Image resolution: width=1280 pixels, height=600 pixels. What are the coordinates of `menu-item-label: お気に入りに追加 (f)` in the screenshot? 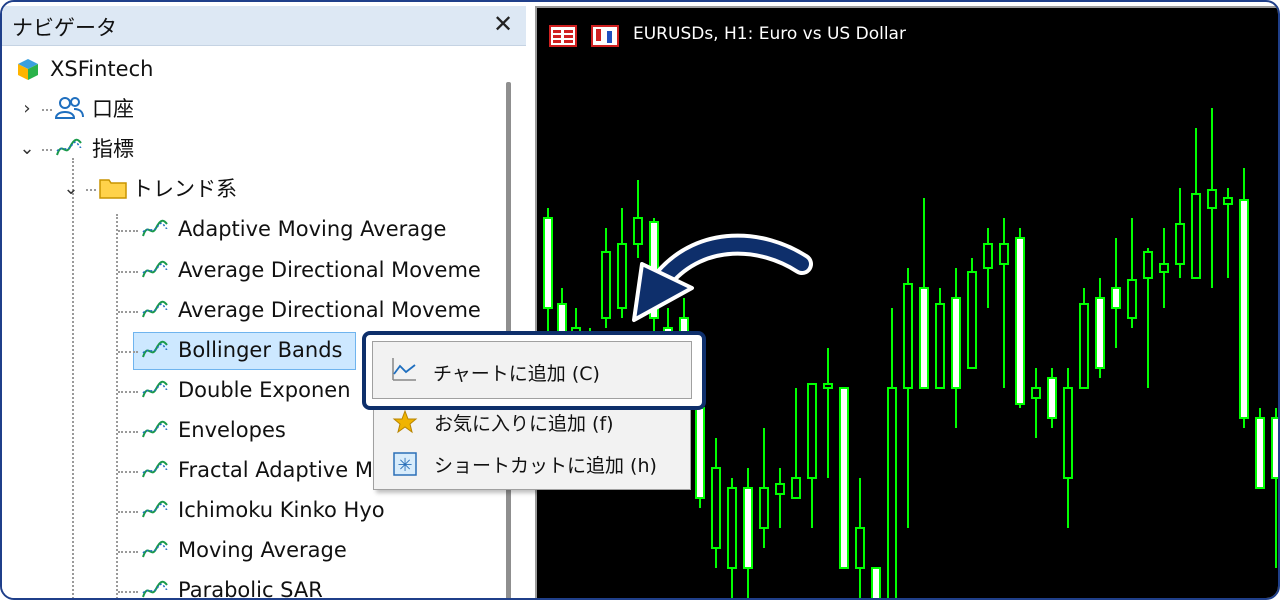 It's located at (524, 424).